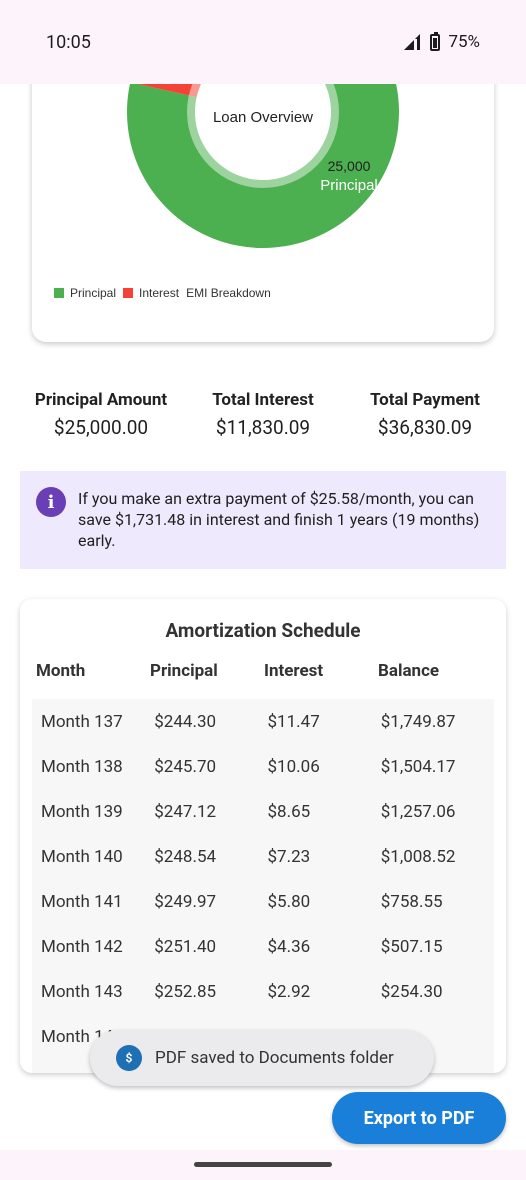  What do you see at coordinates (82, 766) in the screenshot?
I see `cell-month: Month 138` at bounding box center [82, 766].